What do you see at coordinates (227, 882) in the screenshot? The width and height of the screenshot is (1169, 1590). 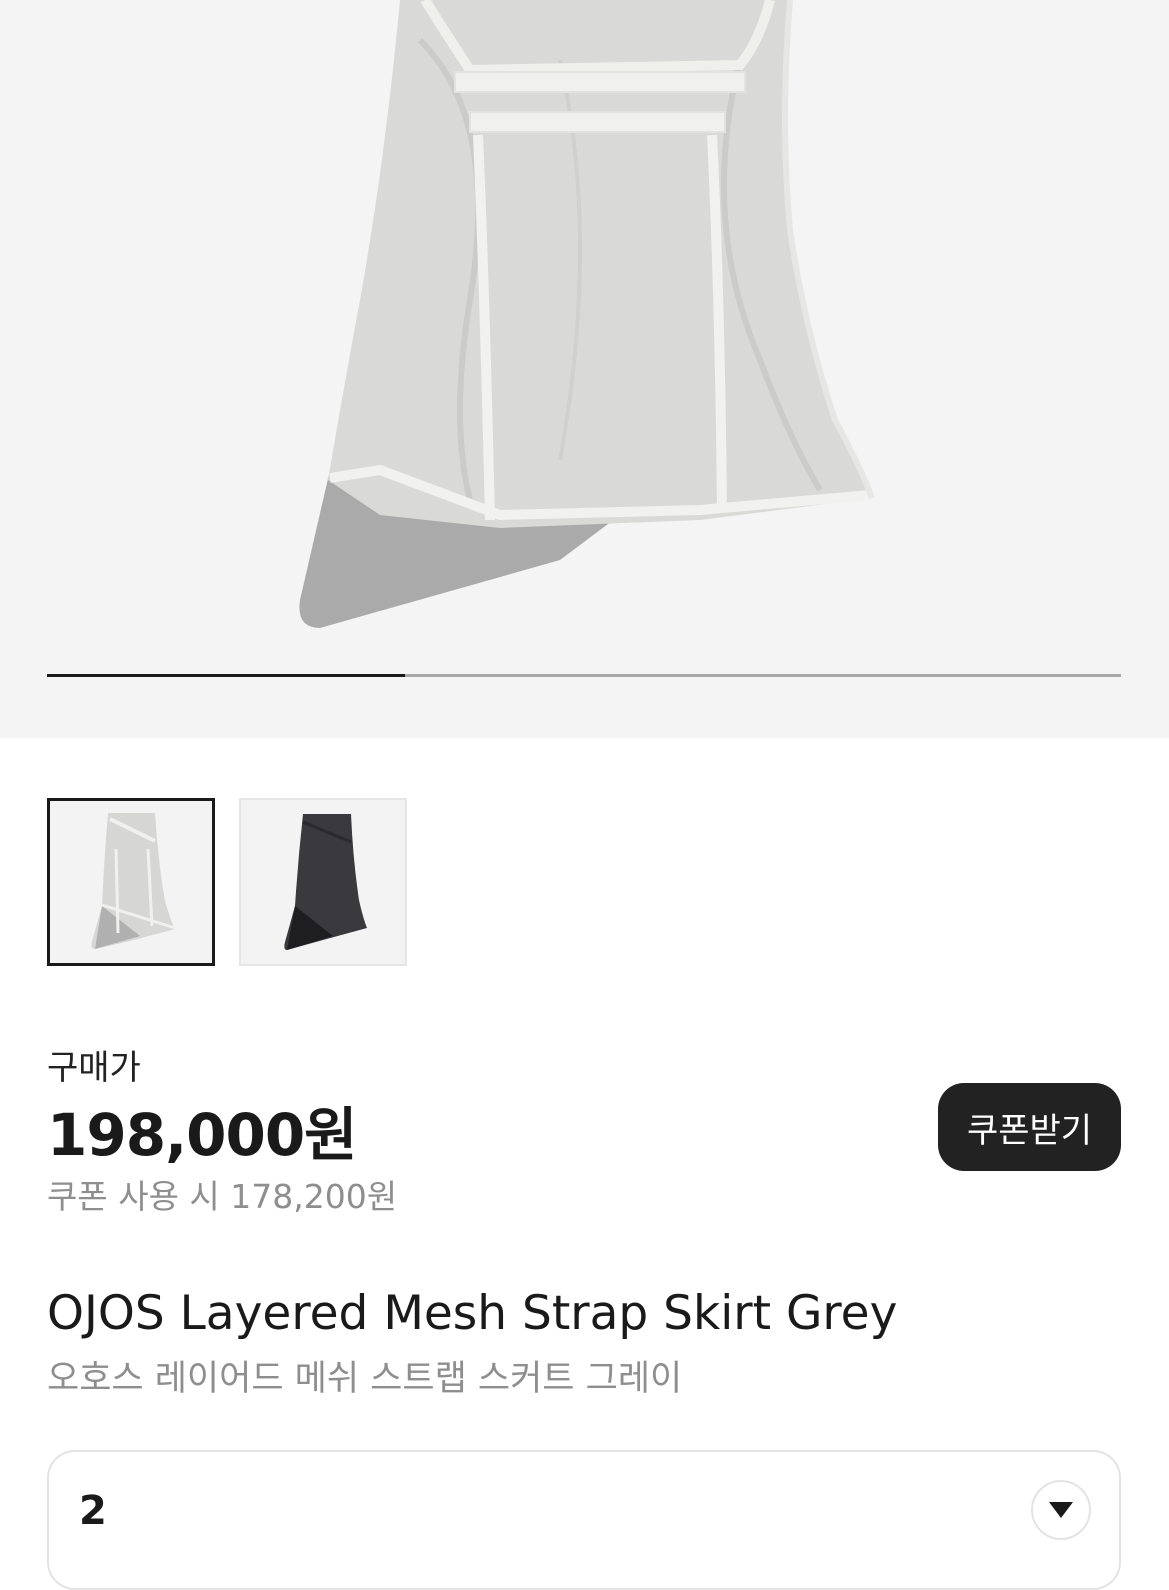 I see `thumbnail-strip` at bounding box center [227, 882].